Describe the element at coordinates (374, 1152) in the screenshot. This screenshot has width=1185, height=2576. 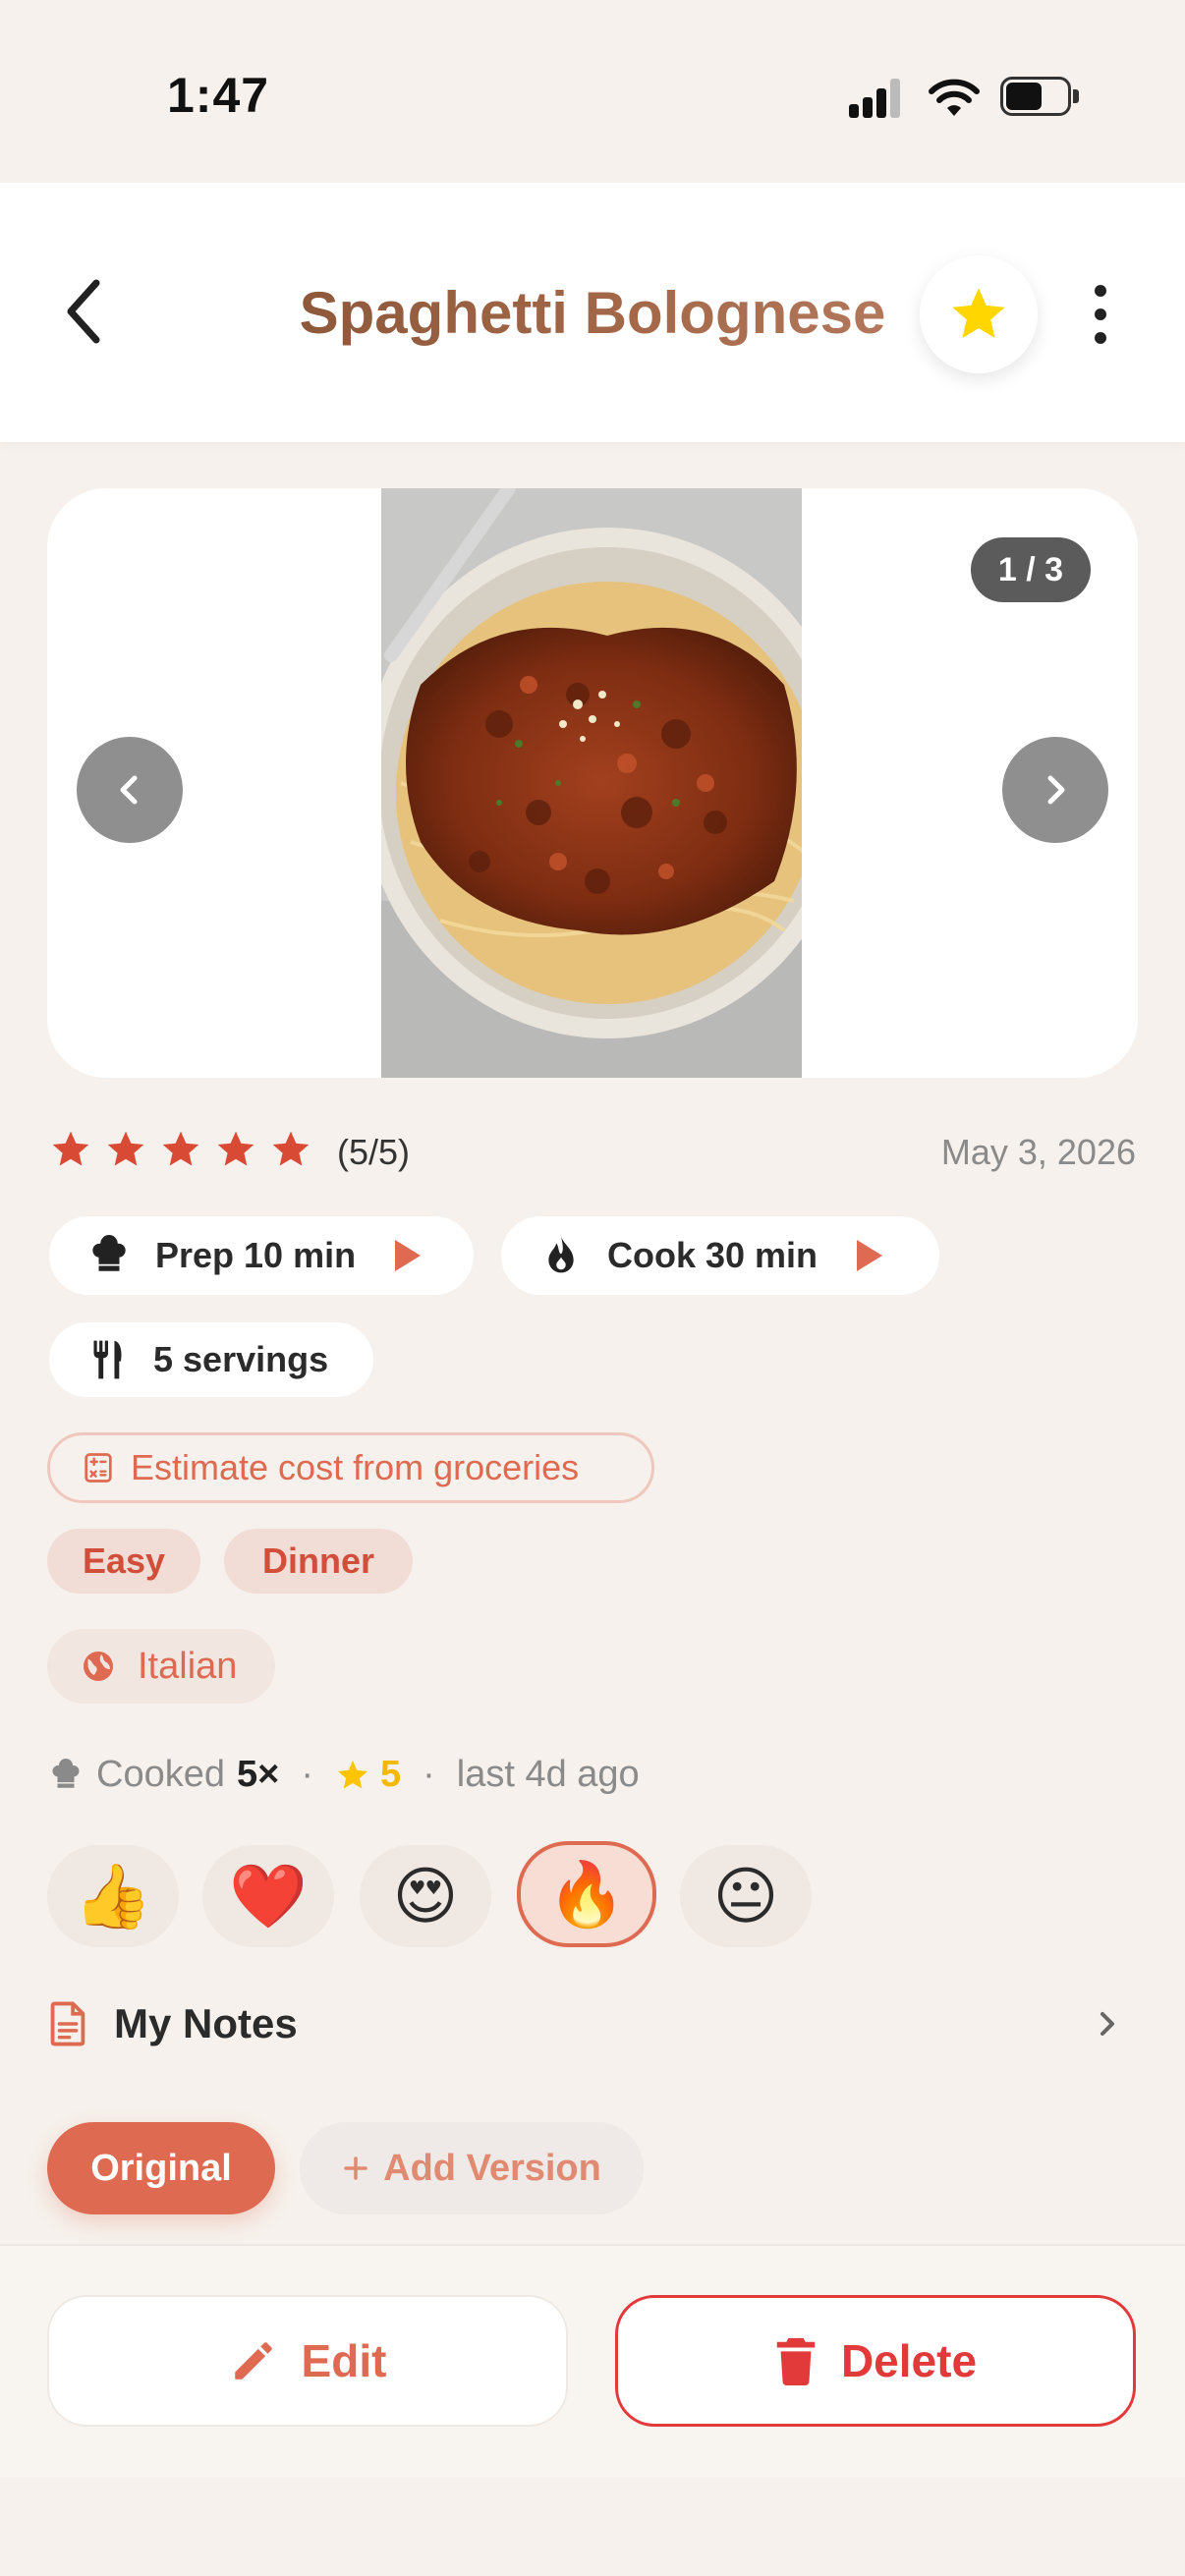
I see `rating-value: (5/5)` at that location.